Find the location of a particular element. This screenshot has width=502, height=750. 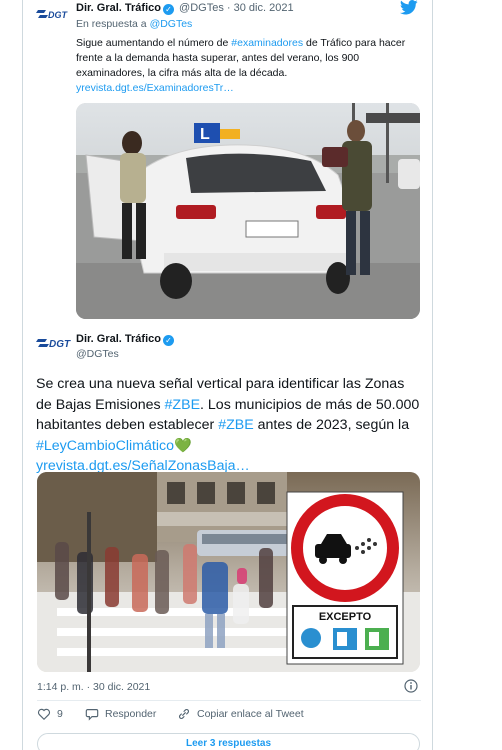

reply-mention-link: @DGTes is located at coordinates (171, 24).